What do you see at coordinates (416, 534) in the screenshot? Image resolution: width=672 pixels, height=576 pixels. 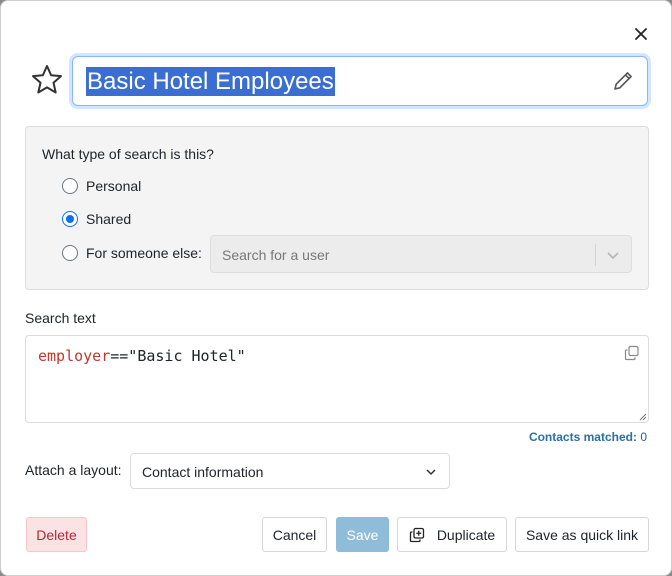 I see `duplicate-icon` at bounding box center [416, 534].